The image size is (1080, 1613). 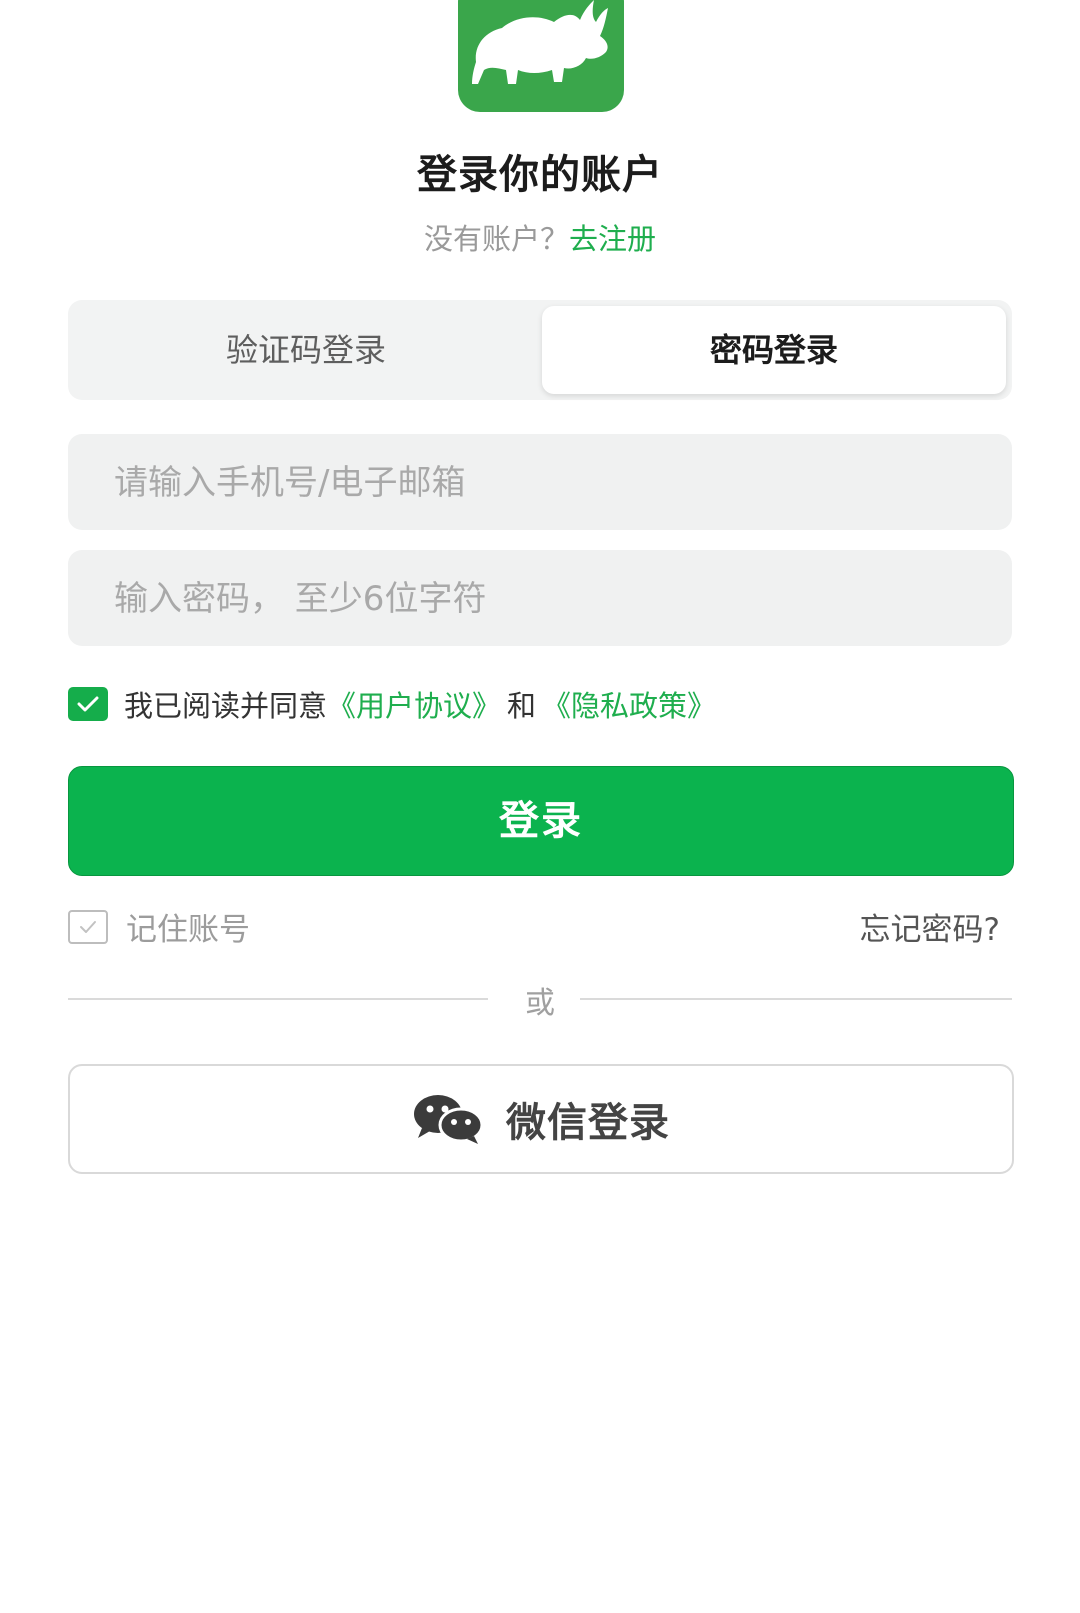 What do you see at coordinates (588, 1123) in the screenshot?
I see `wechat-login-label: 微信登录` at bounding box center [588, 1123].